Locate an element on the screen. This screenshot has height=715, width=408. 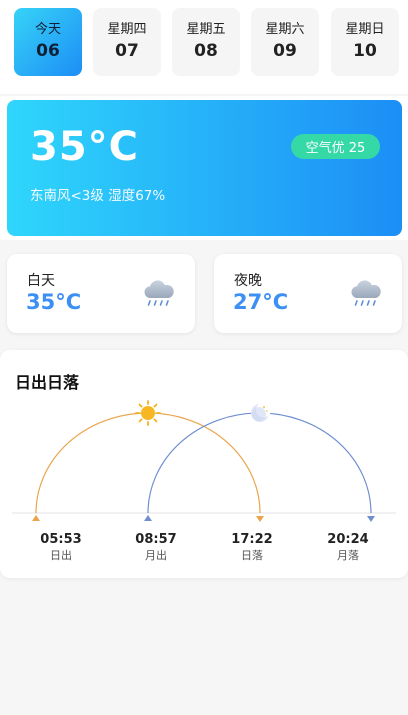
day-tab-sunday: 星期日 10 is located at coordinates (365, 42).